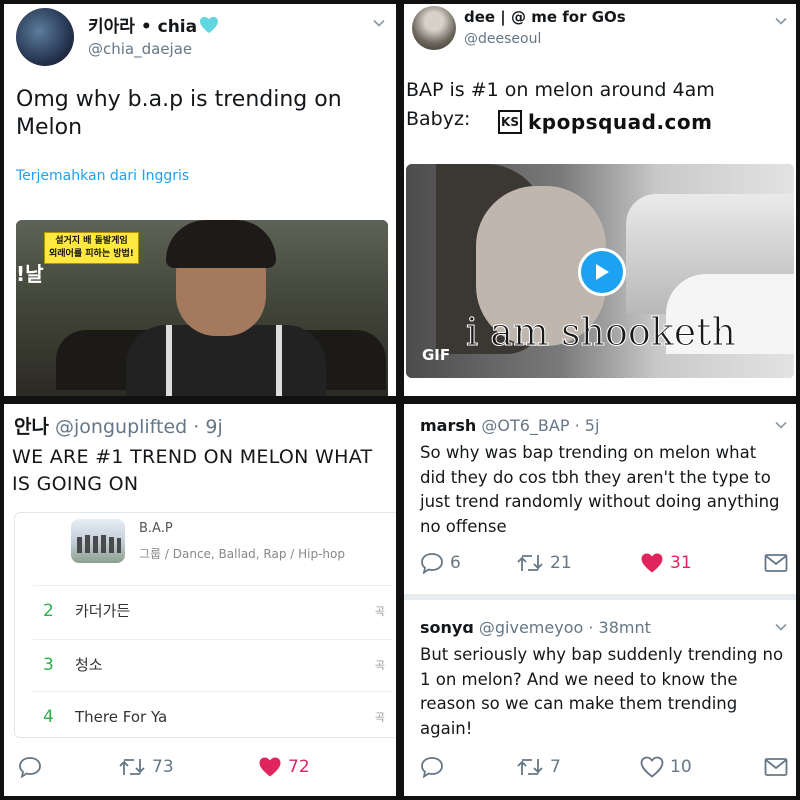 The width and height of the screenshot is (800, 800). I want to click on reply-button: 6, so click(468, 563).